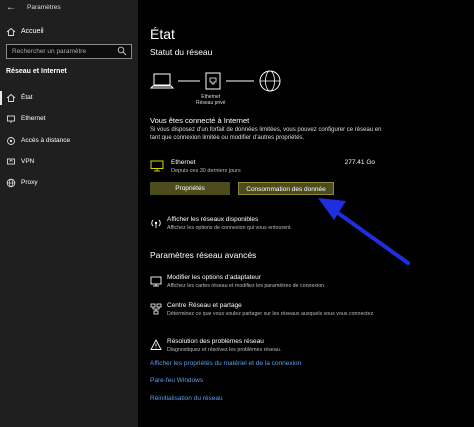  What do you see at coordinates (364, 231) in the screenshot?
I see `annotation-arrow-icon` at bounding box center [364, 231].